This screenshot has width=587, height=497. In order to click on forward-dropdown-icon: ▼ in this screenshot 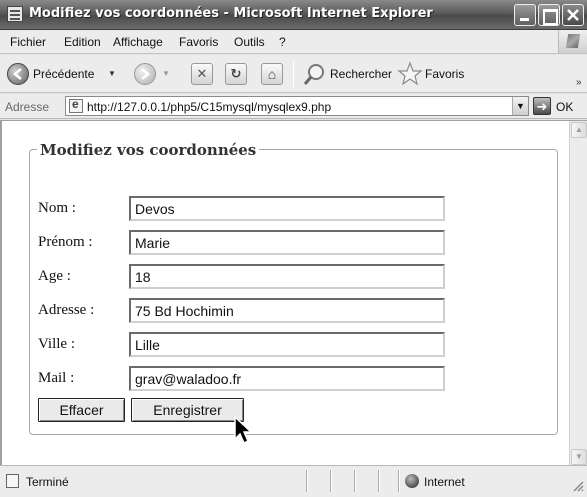, I will do `click(166, 73)`.